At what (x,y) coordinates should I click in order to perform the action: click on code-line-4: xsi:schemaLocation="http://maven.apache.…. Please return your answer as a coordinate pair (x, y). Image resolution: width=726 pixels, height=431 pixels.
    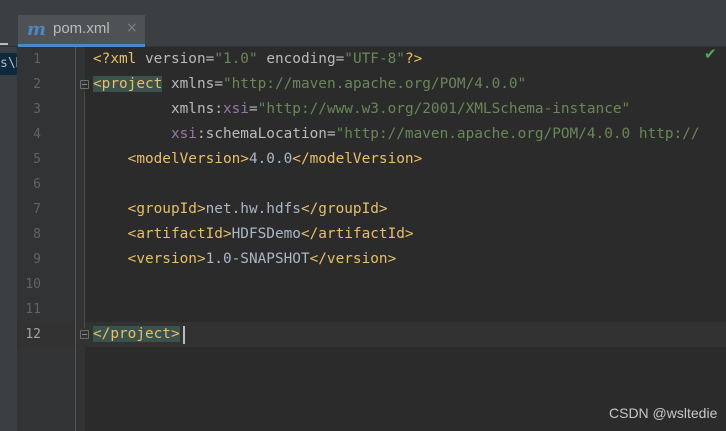
    Looking at the image, I should click on (396, 134).